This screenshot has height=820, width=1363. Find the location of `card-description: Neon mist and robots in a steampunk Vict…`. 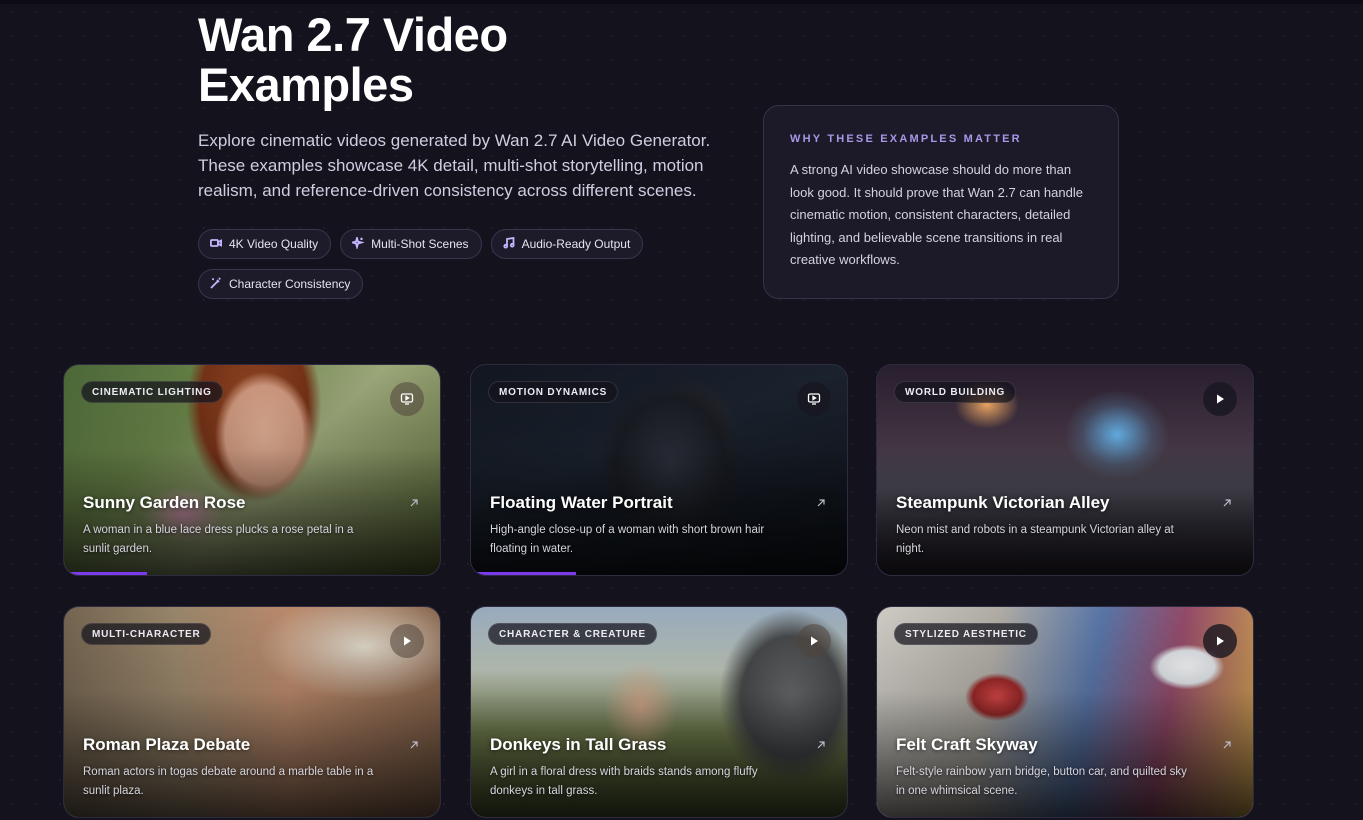

card-description: Neon mist and robots in a steampunk Vict… is located at coordinates (1035, 539).